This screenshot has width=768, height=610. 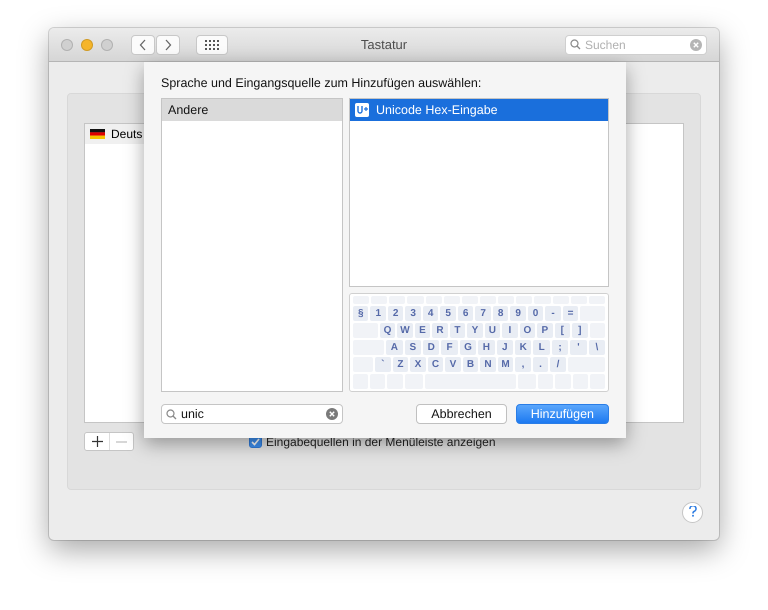 What do you see at coordinates (362, 110) in the screenshot?
I see `unicode-icon` at bounding box center [362, 110].